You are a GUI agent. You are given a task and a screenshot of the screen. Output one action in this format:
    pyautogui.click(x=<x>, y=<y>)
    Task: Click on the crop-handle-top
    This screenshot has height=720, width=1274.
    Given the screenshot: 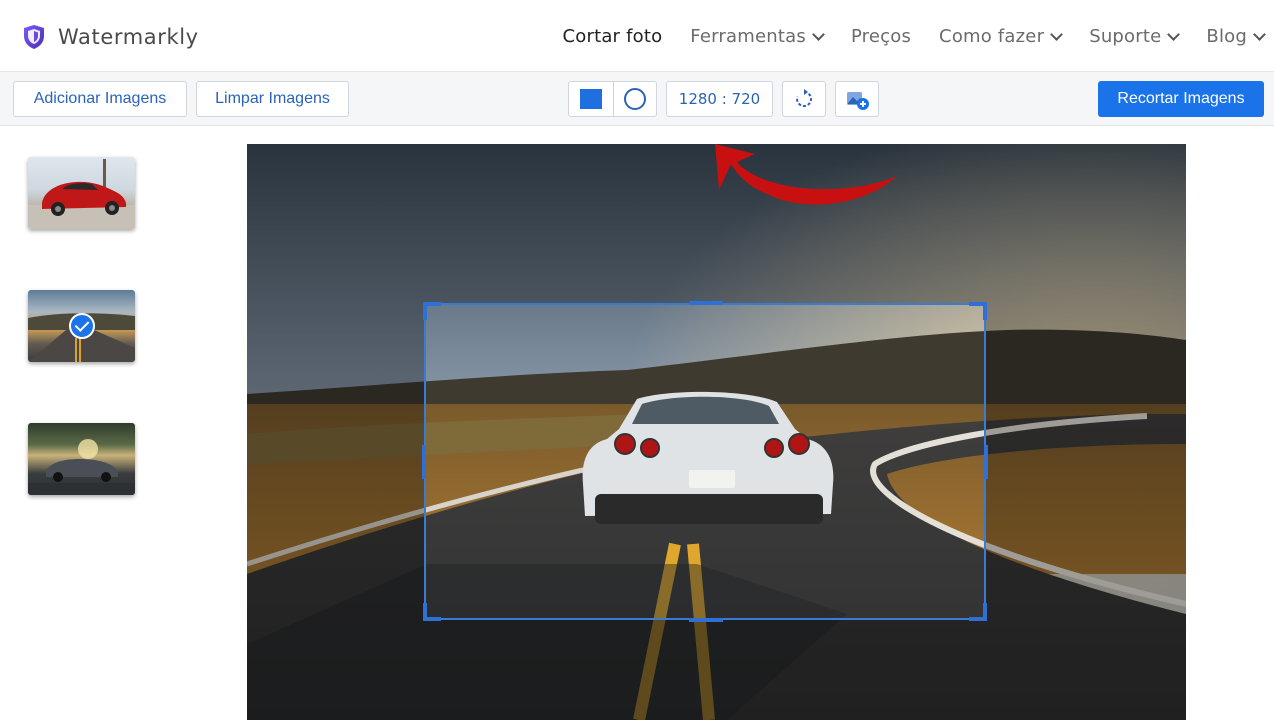 What is the action you would take?
    pyautogui.click(x=706, y=303)
    